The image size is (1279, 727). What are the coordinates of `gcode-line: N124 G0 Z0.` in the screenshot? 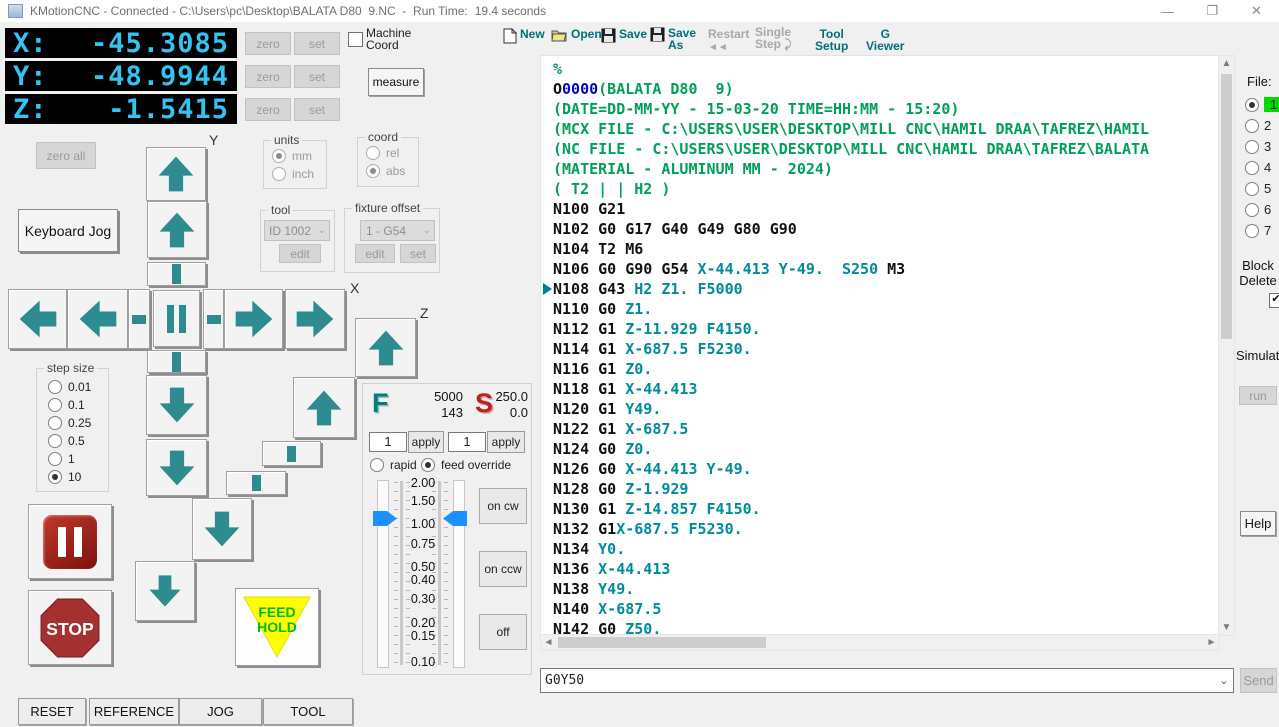 It's located at (851, 449).